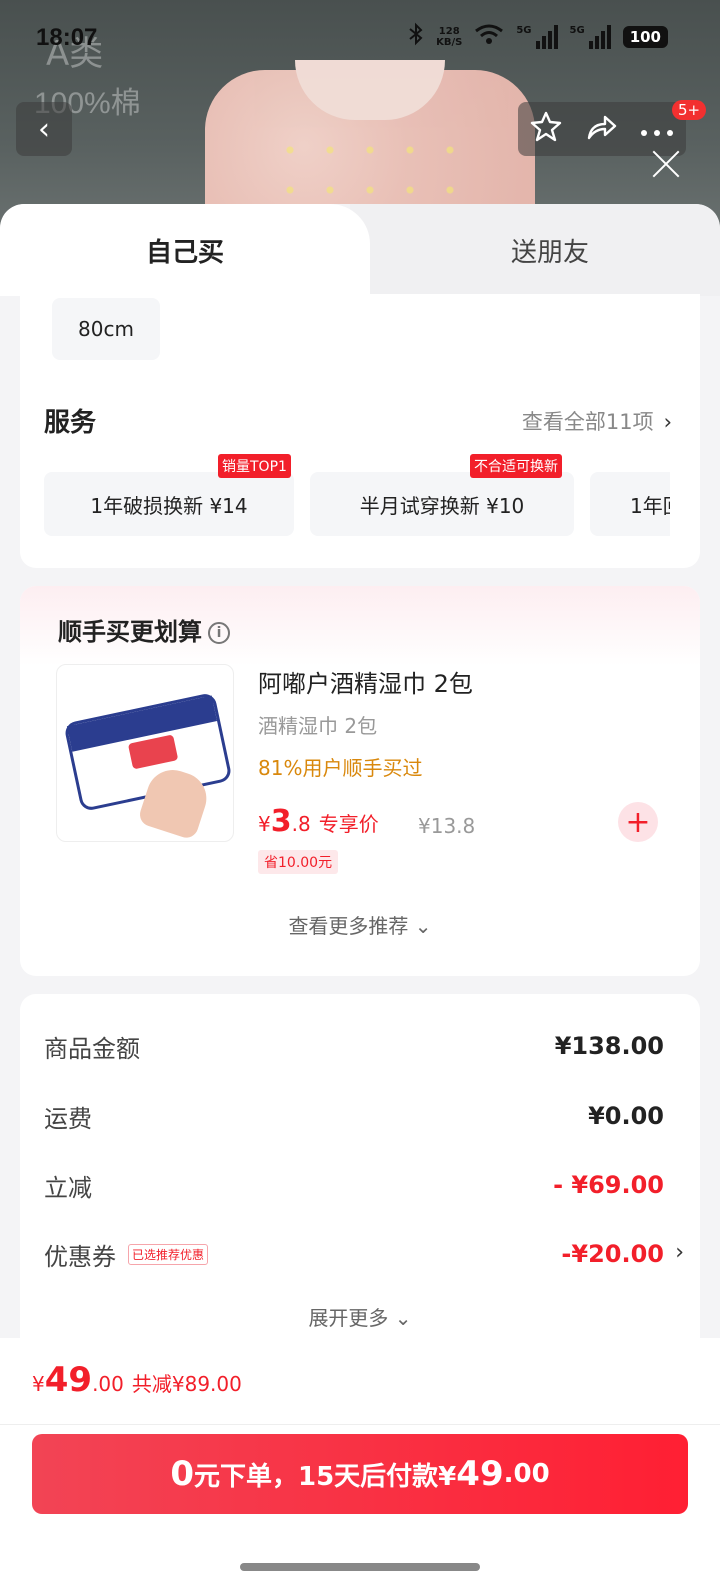  What do you see at coordinates (360, 1474) in the screenshot?
I see `place-order-button: 0 元下单，15天后付款¥ 49.00` at bounding box center [360, 1474].